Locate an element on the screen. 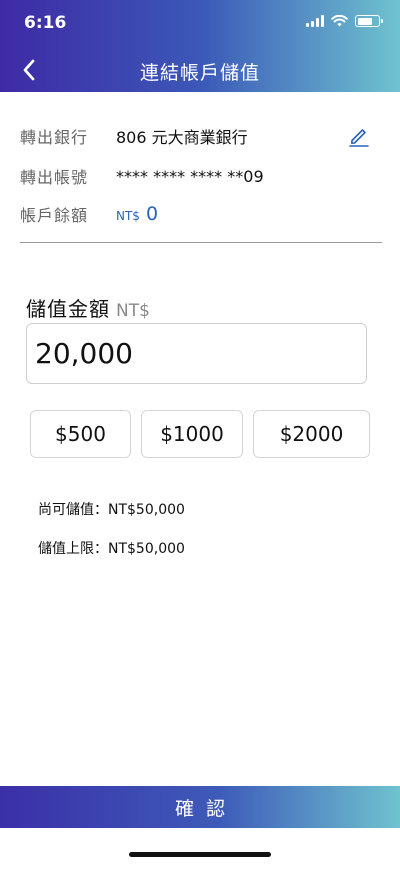 Image resolution: width=400 pixels, height=885 pixels. edit-bank-button is located at coordinates (359, 136).